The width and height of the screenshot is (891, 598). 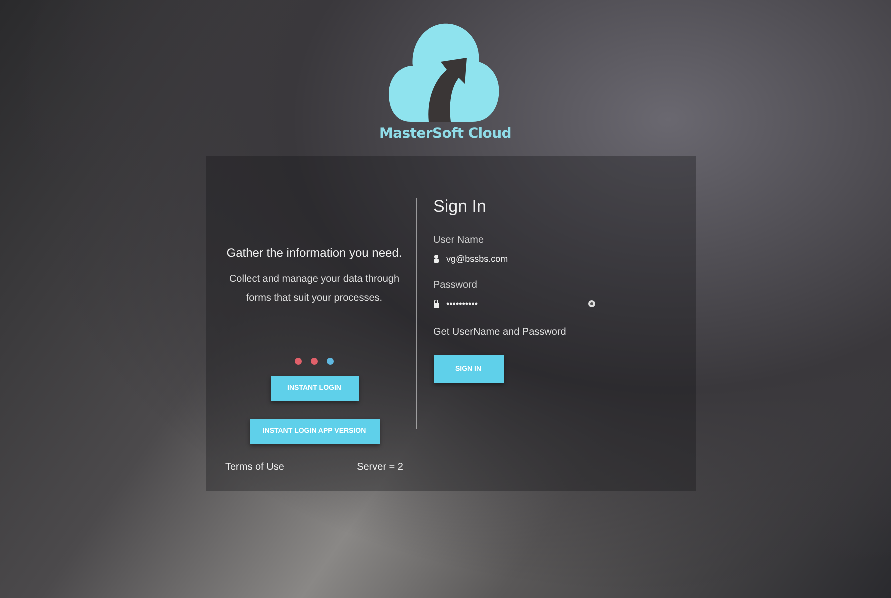 What do you see at coordinates (456, 285) in the screenshot?
I see `password-label: Password` at bounding box center [456, 285].